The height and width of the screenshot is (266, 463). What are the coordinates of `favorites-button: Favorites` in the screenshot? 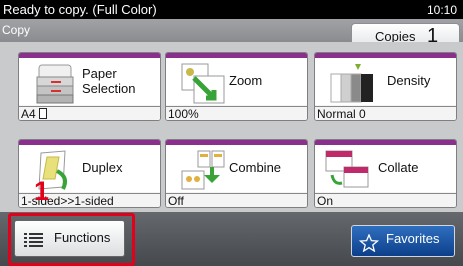 It's located at (403, 241).